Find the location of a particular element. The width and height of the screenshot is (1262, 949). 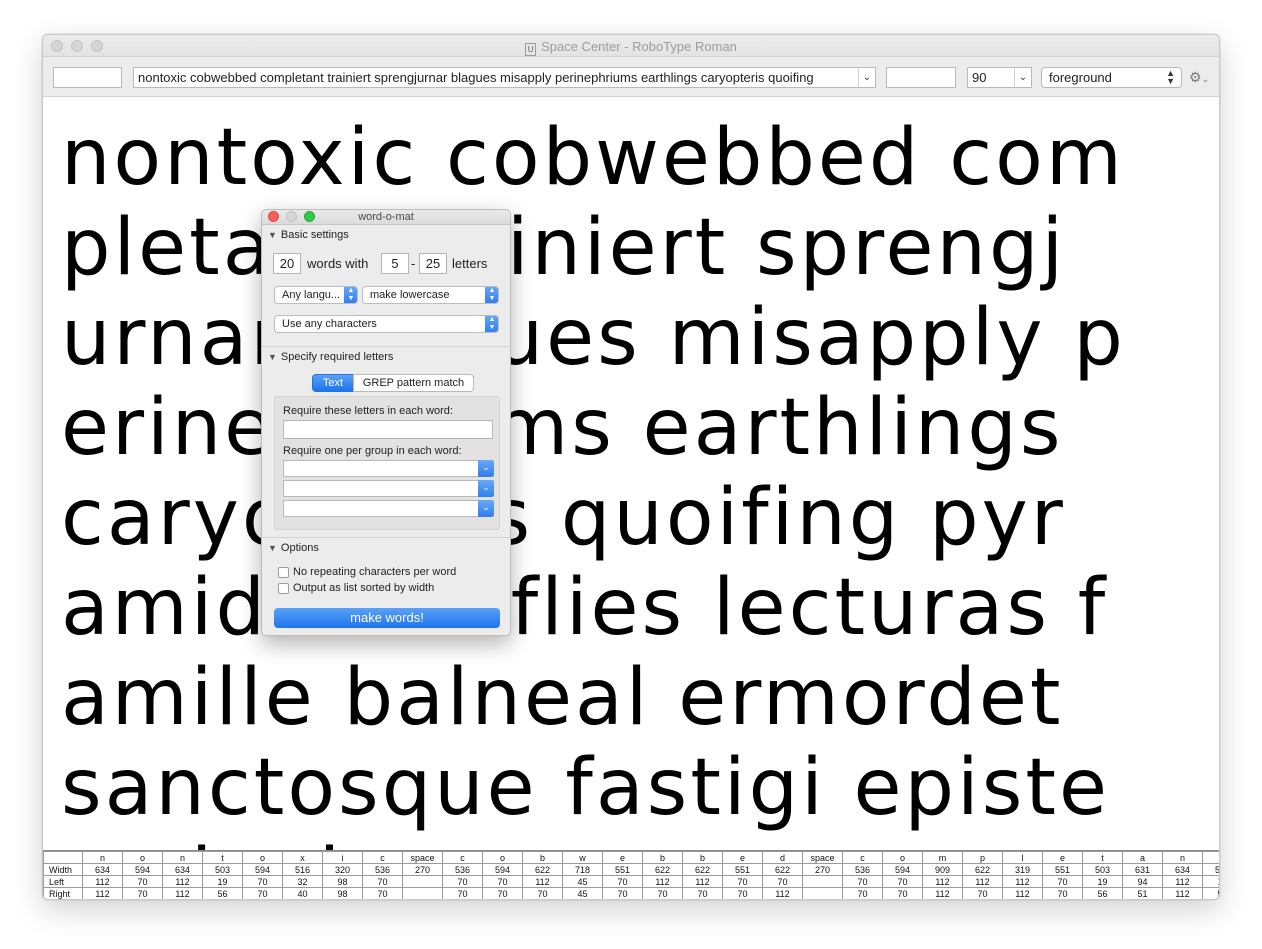

metrics-cell: 909 is located at coordinates (942, 869).